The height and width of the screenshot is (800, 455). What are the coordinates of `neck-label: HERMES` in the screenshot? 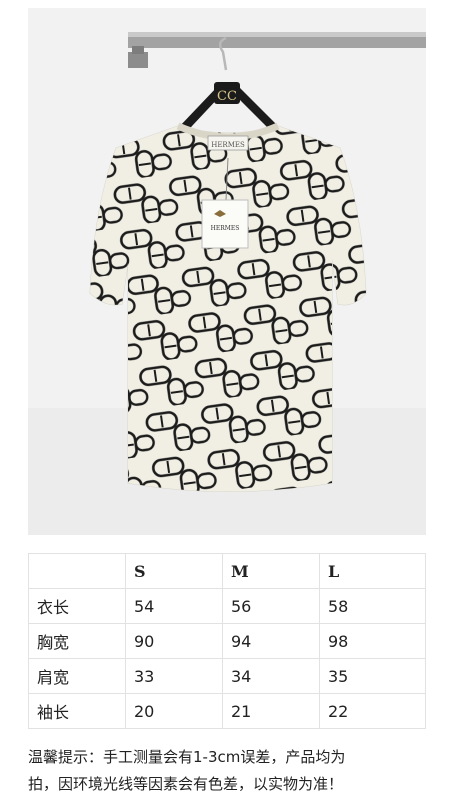 It's located at (228, 145).